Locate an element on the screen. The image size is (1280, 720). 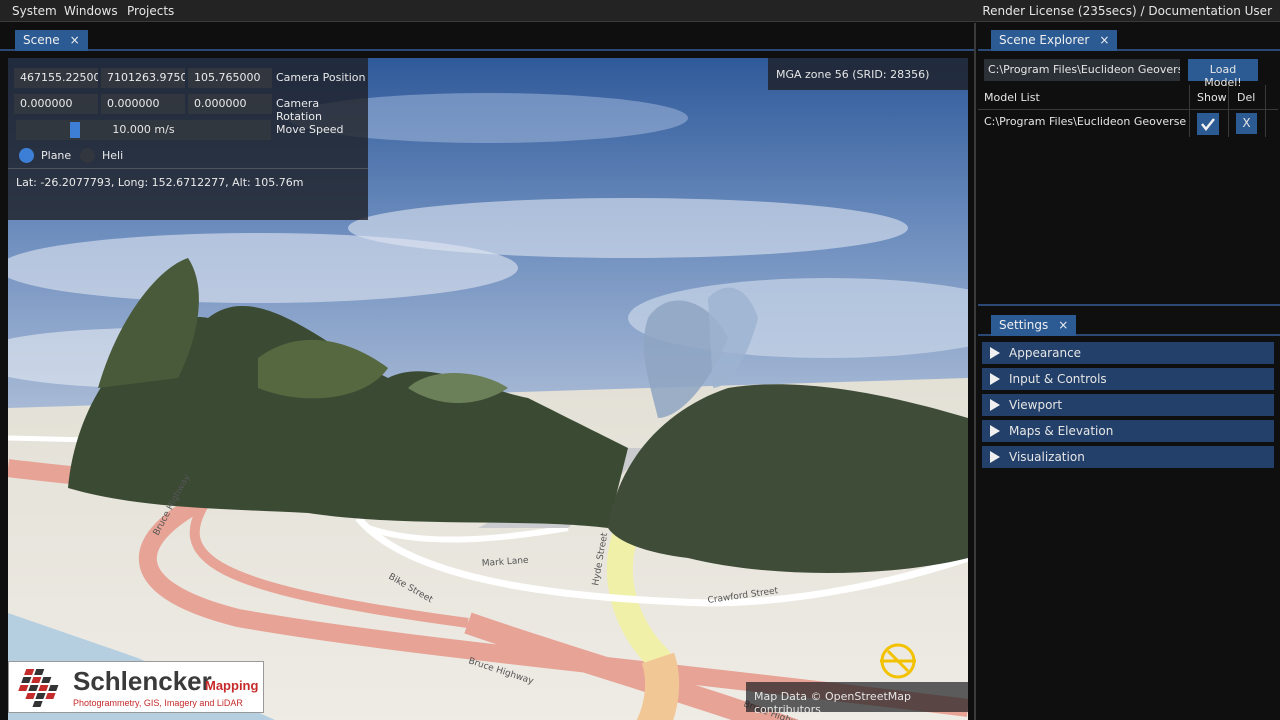
model-list-header: Model List is located at coordinates (1012, 97).